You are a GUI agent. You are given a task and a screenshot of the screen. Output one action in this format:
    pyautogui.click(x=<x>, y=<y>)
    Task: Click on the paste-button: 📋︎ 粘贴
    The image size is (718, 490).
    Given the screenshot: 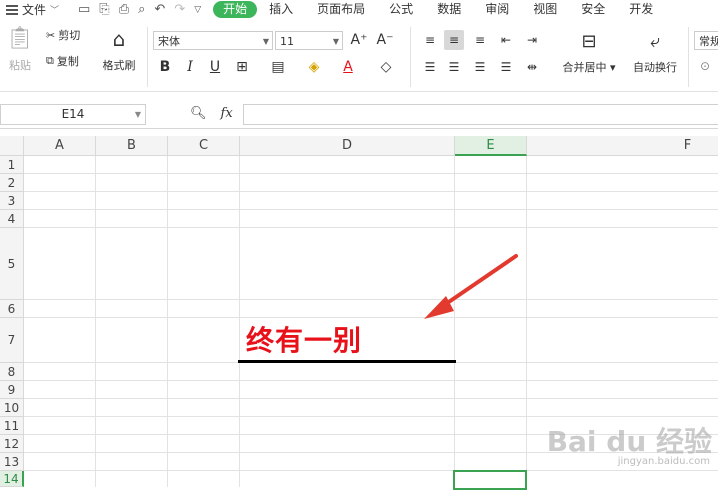 What is the action you would take?
    pyautogui.click(x=20, y=49)
    